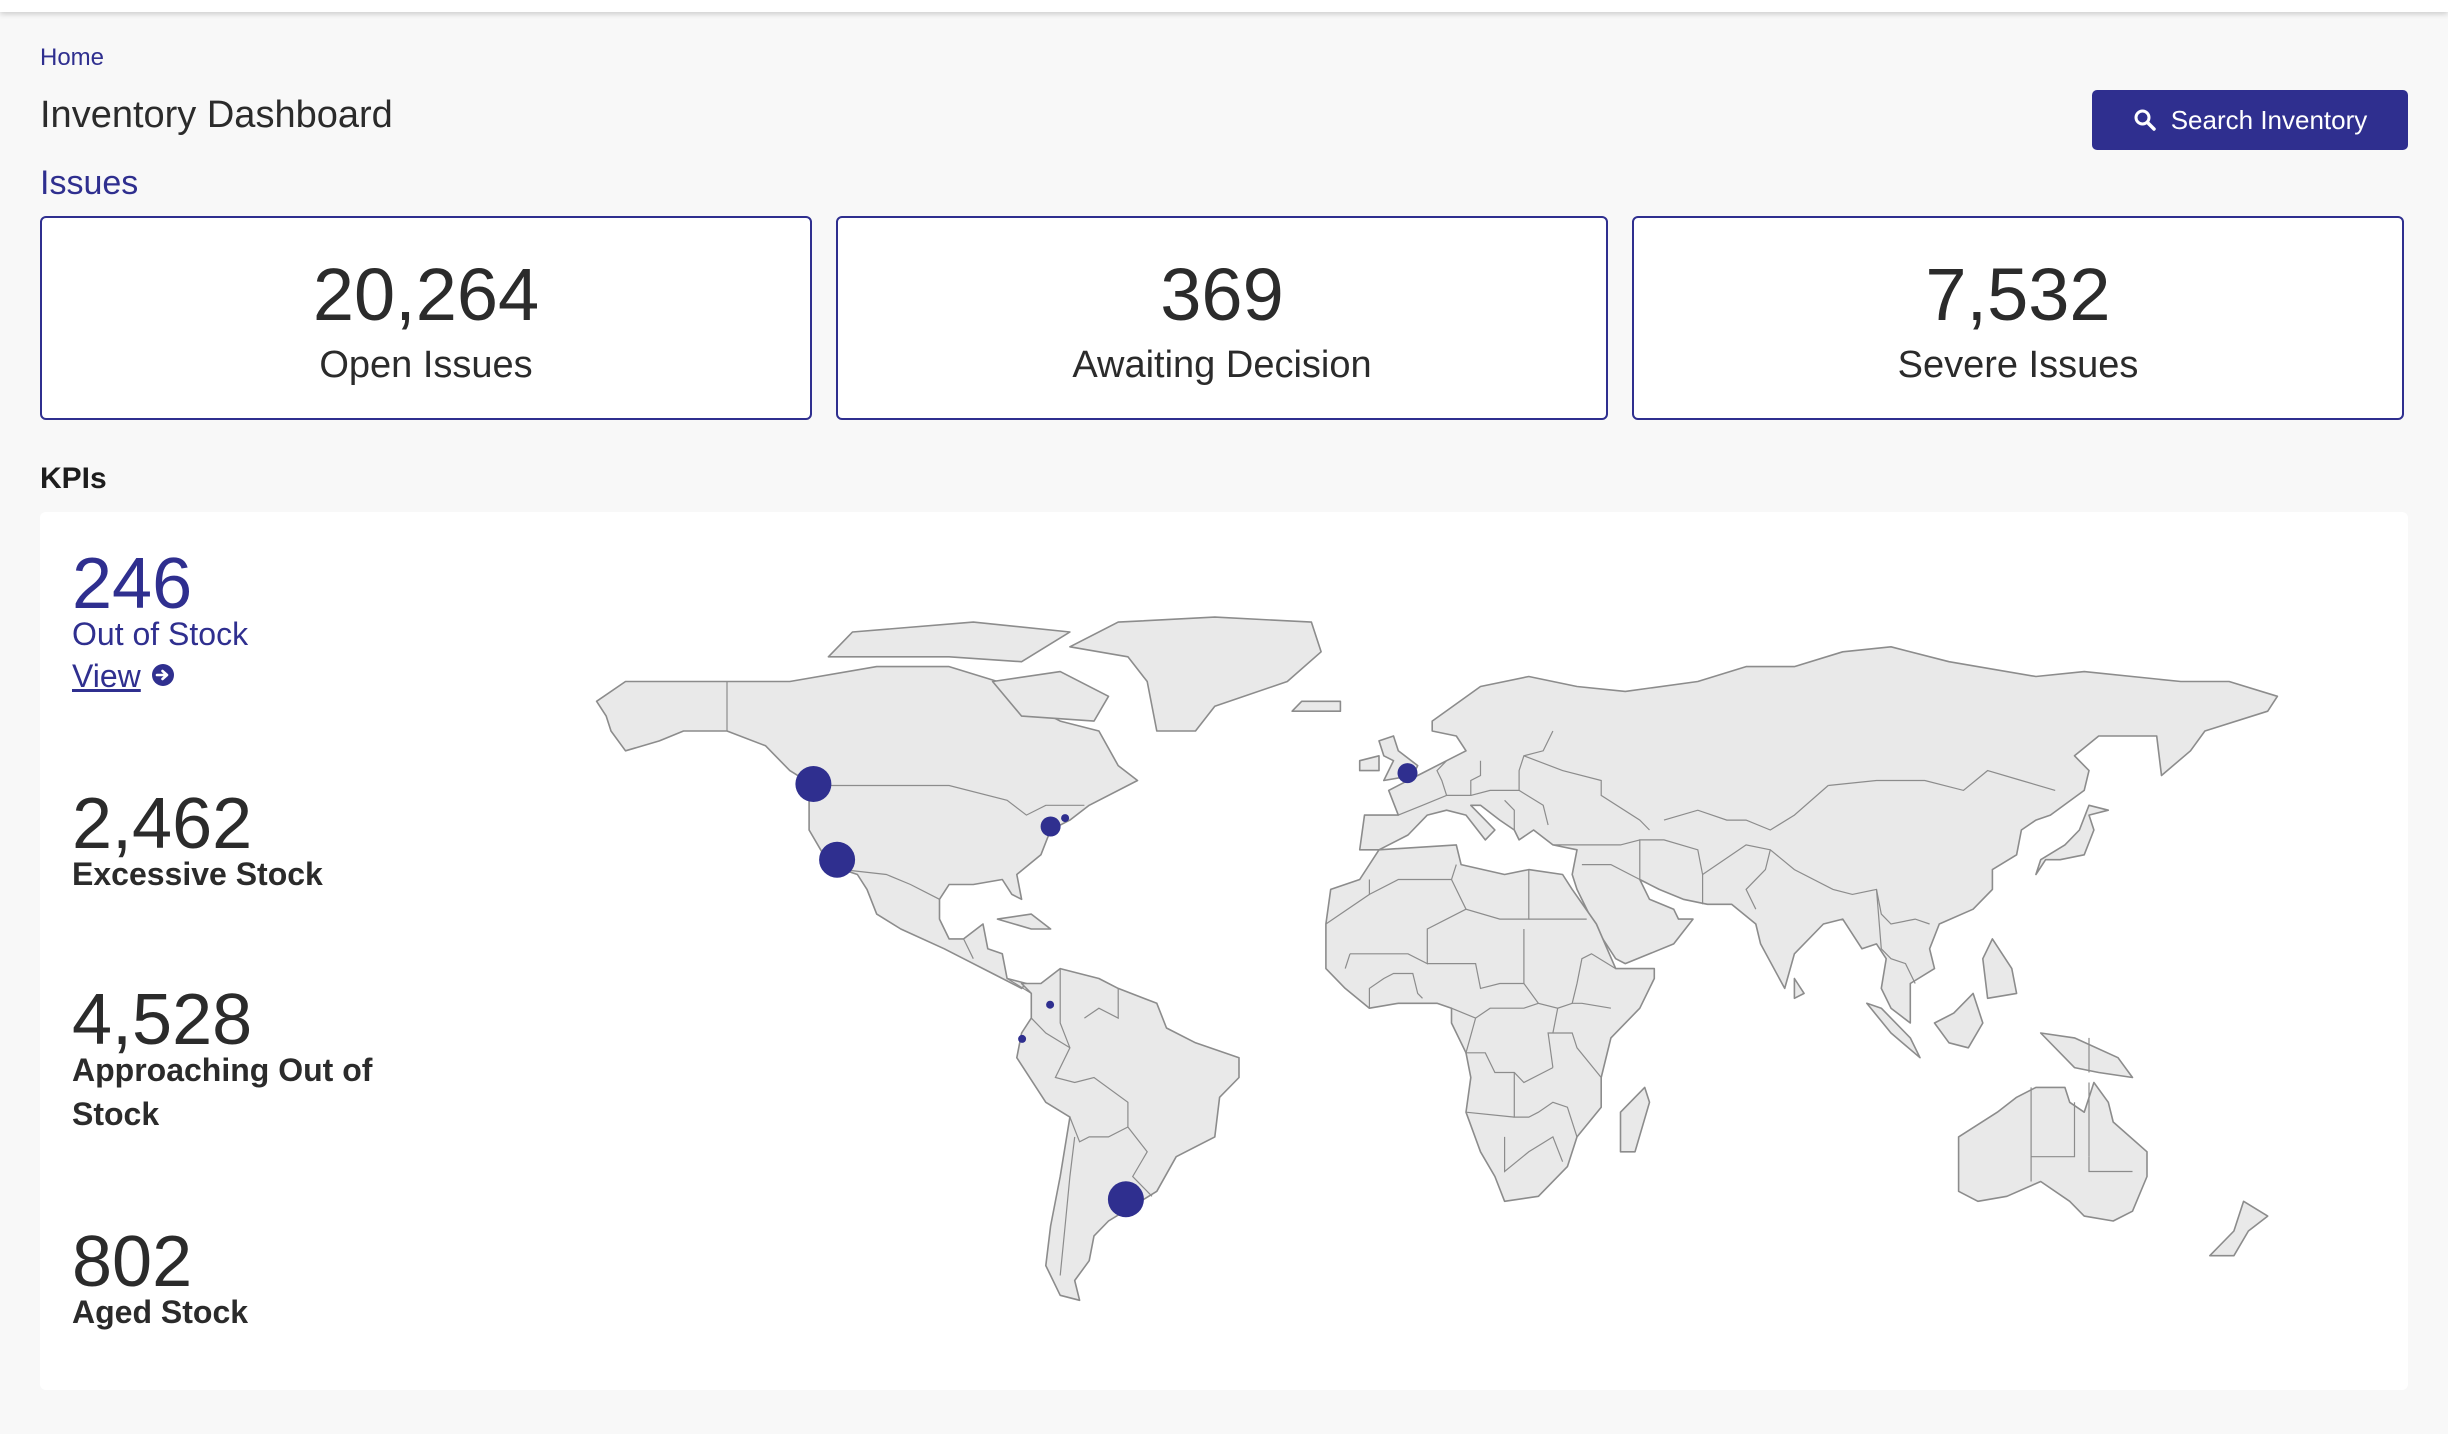 Image resolution: width=2448 pixels, height=1434 pixels. What do you see at coordinates (1222, 294) in the screenshot?
I see `awaiting-decision-count: 369` at bounding box center [1222, 294].